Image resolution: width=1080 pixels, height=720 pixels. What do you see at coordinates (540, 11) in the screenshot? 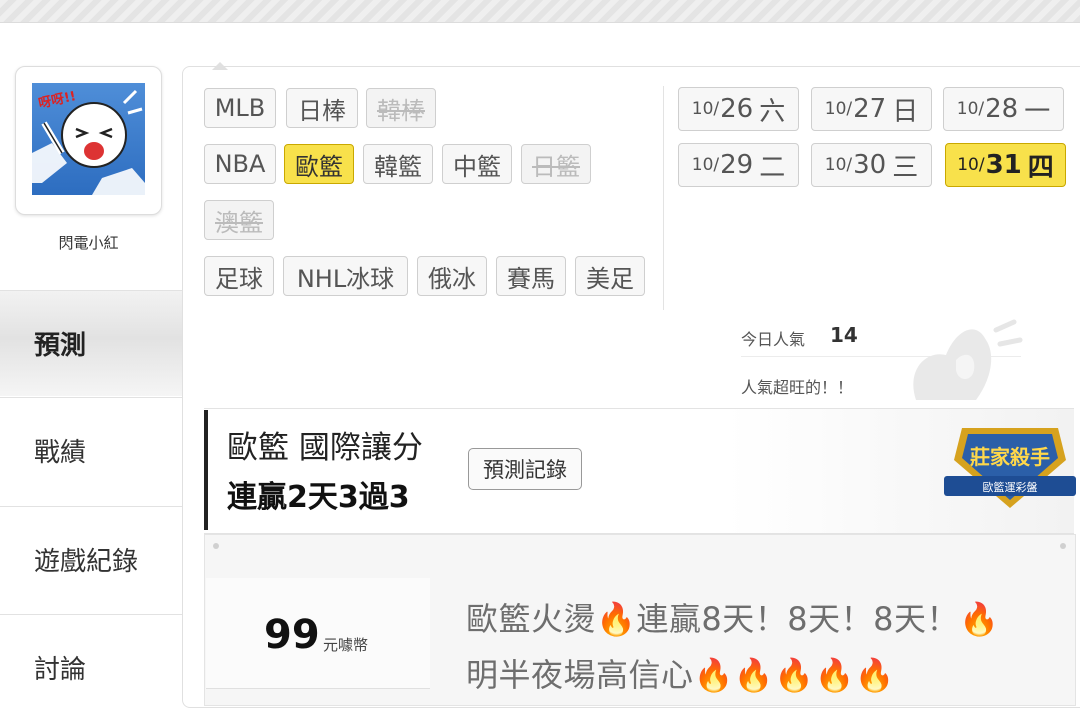
I see `top-decorative-strip` at bounding box center [540, 11].